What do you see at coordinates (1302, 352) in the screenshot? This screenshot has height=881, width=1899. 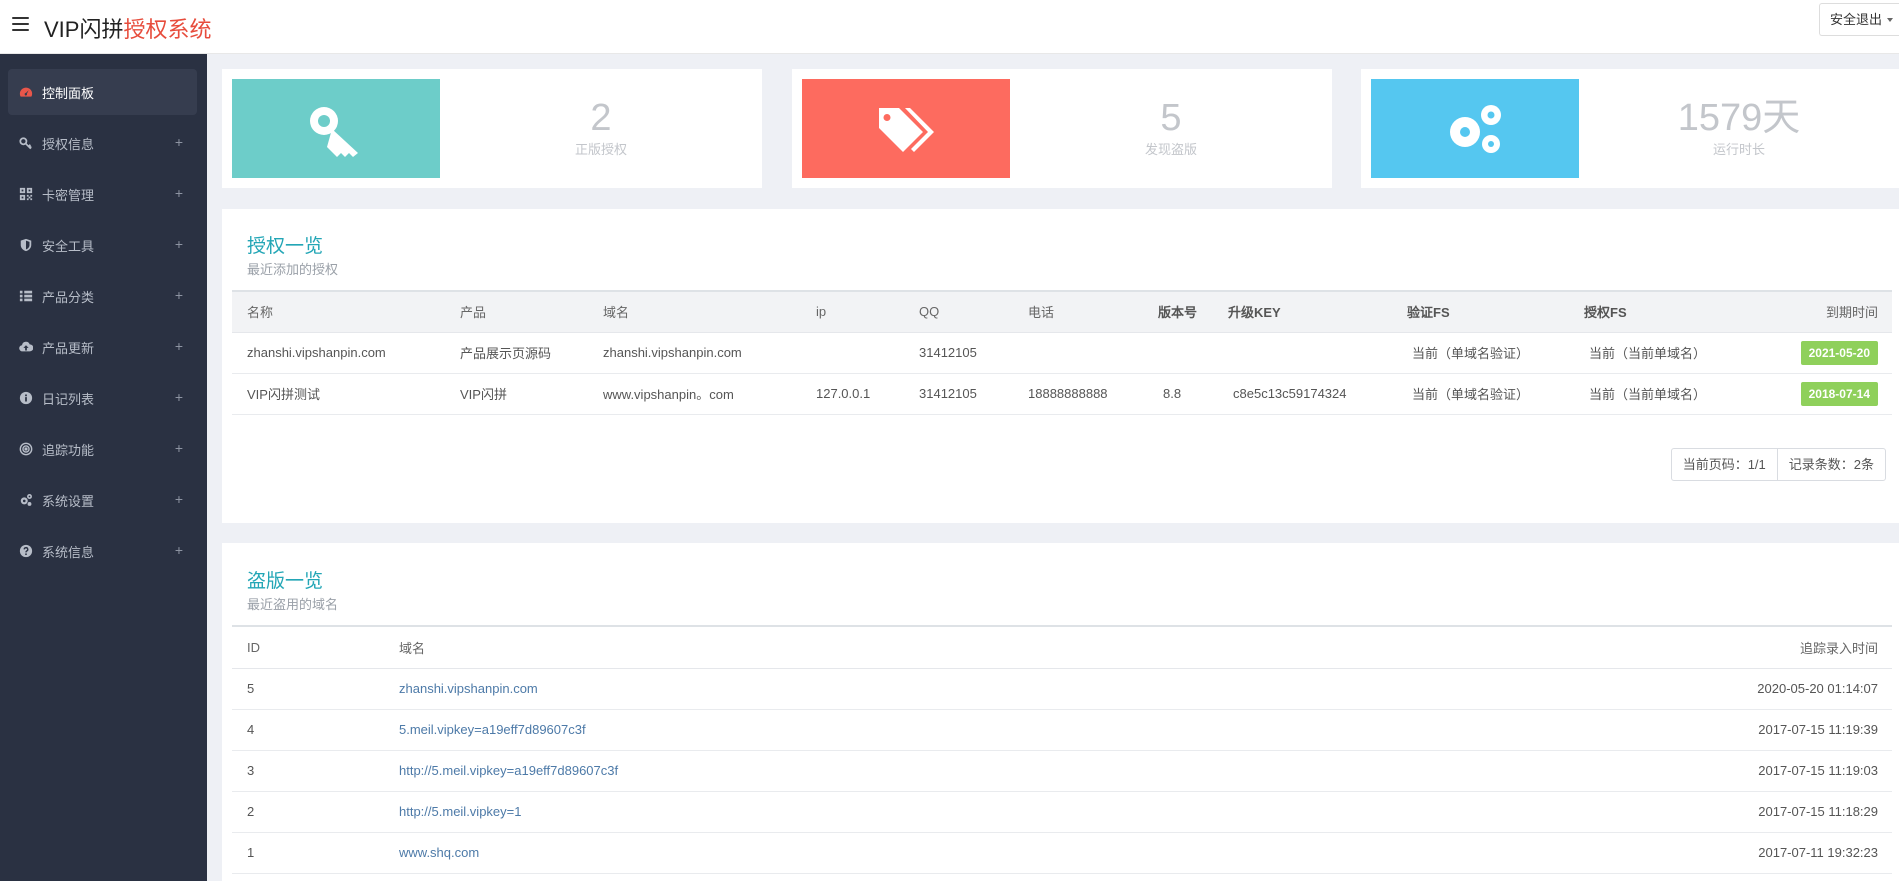 I see `cell-key` at bounding box center [1302, 352].